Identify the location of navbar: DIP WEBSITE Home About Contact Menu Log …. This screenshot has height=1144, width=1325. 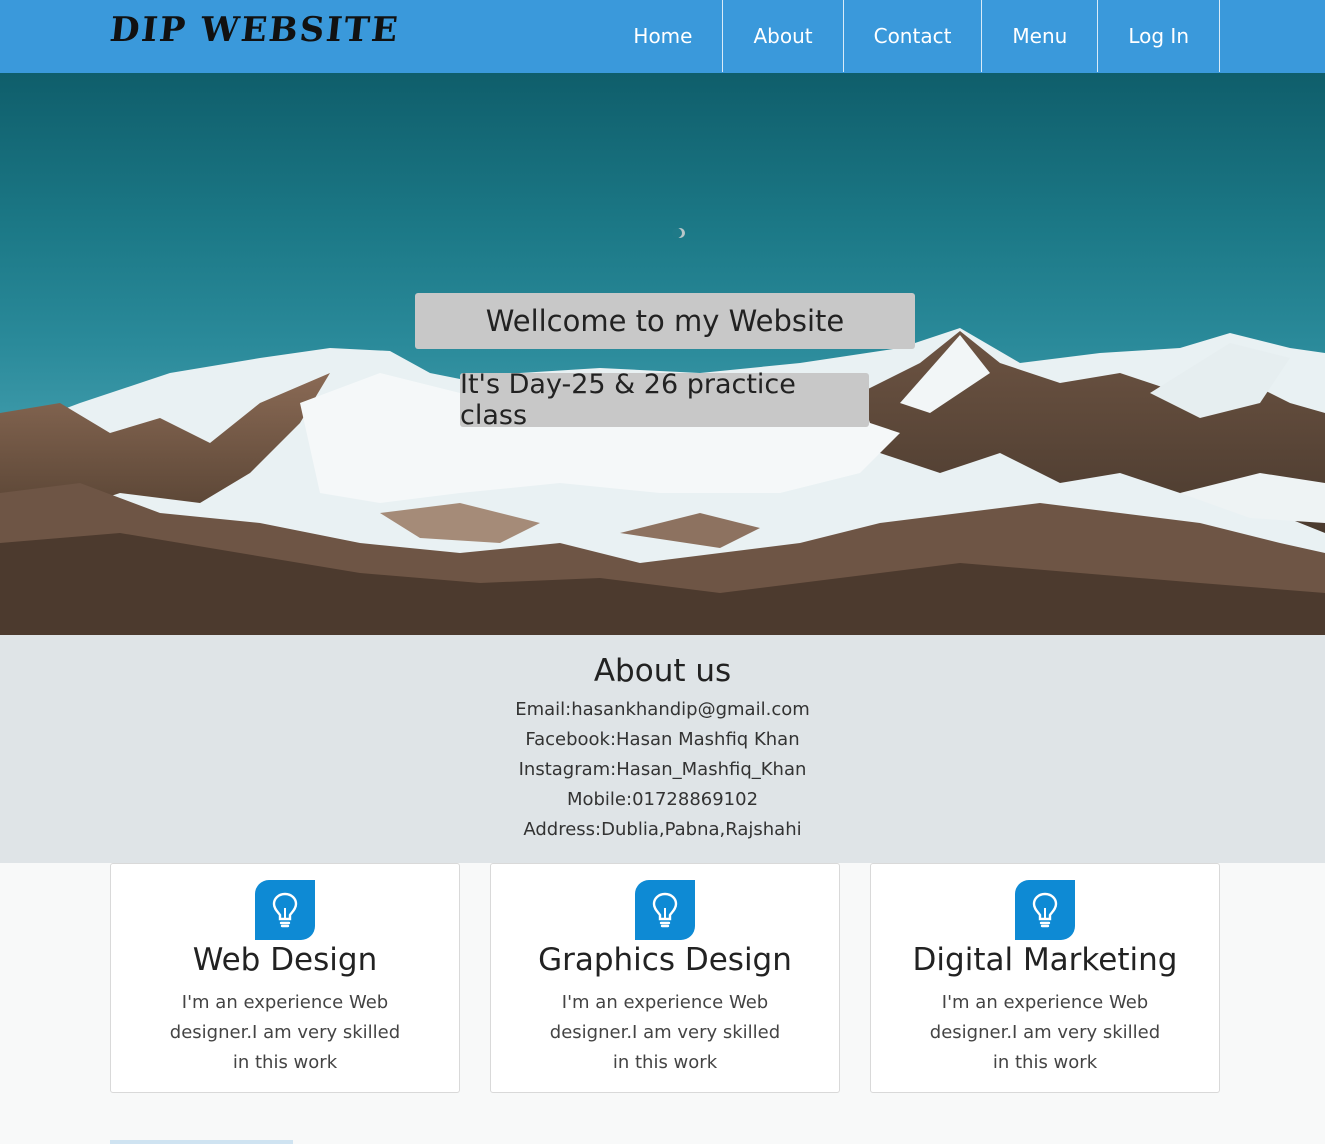
(662, 36).